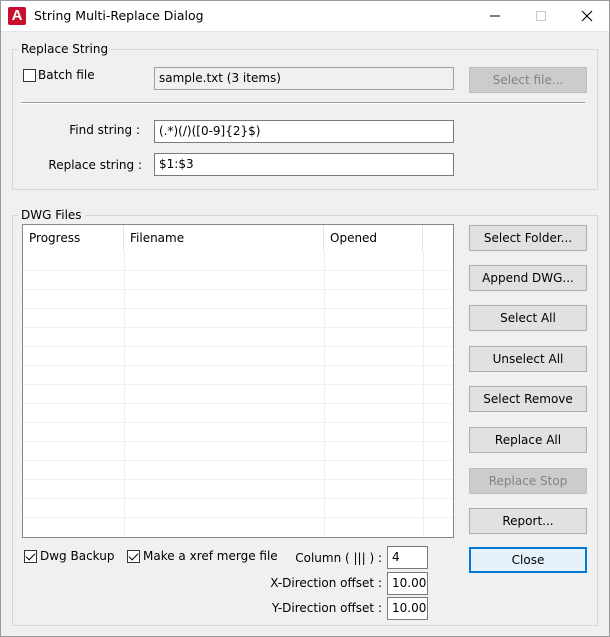 The height and width of the screenshot is (637, 610). I want to click on xref-merge-label: Make a xref merge file, so click(210, 556).